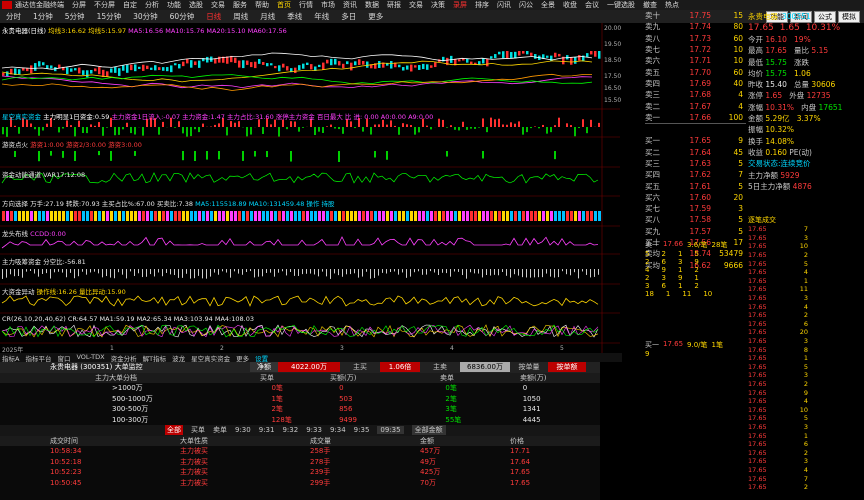 This screenshot has width=864, height=500. I want to click on depth-row: 2 3 9 1, so click(695, 278).